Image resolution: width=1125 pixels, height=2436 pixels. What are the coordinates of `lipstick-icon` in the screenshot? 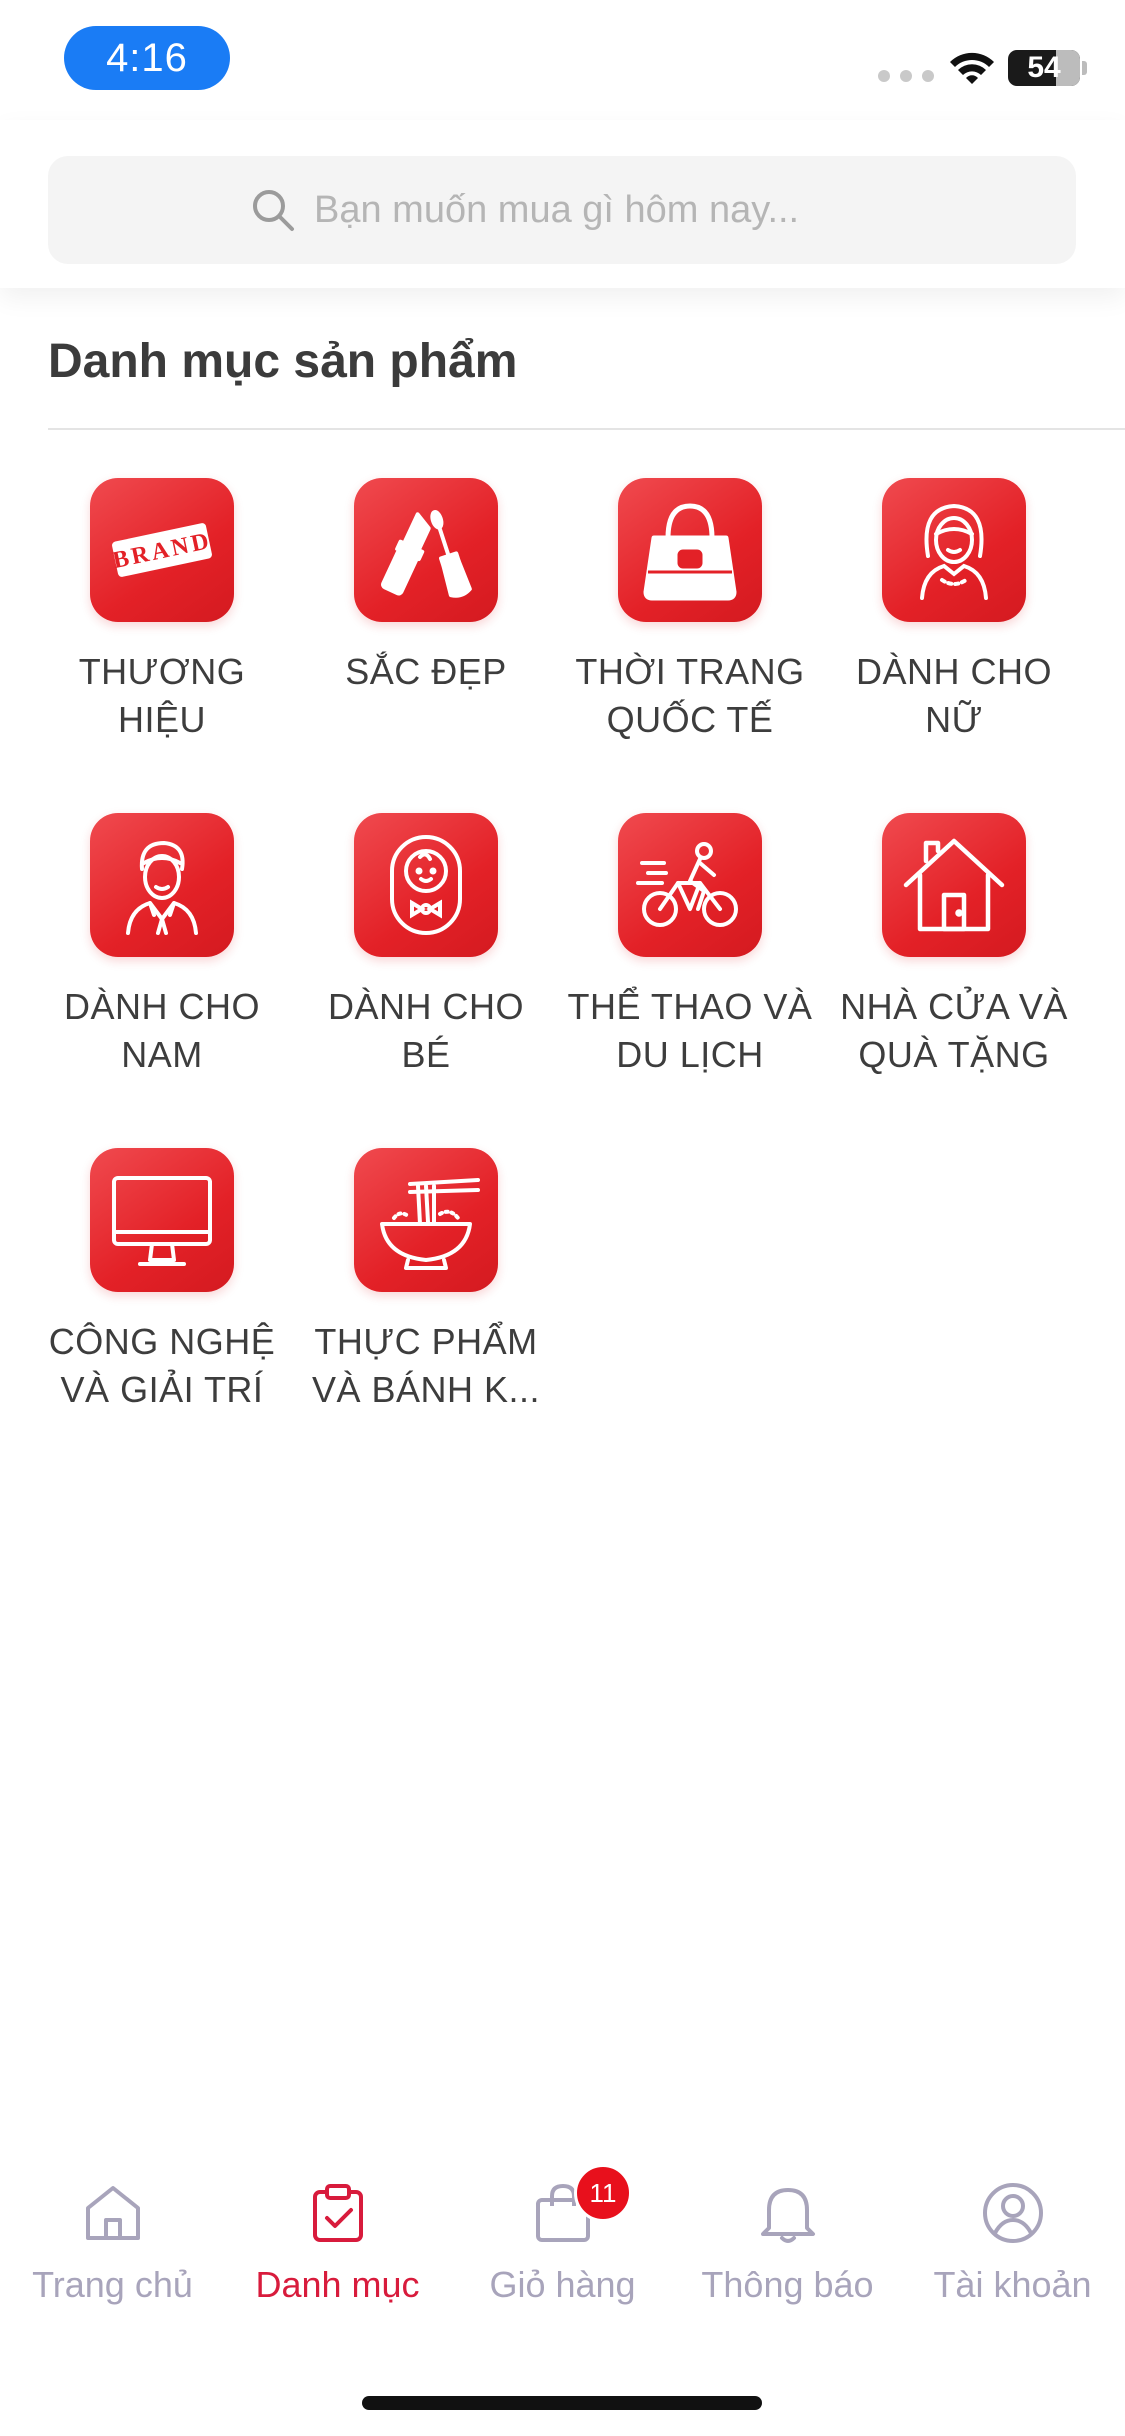 It's located at (426, 550).